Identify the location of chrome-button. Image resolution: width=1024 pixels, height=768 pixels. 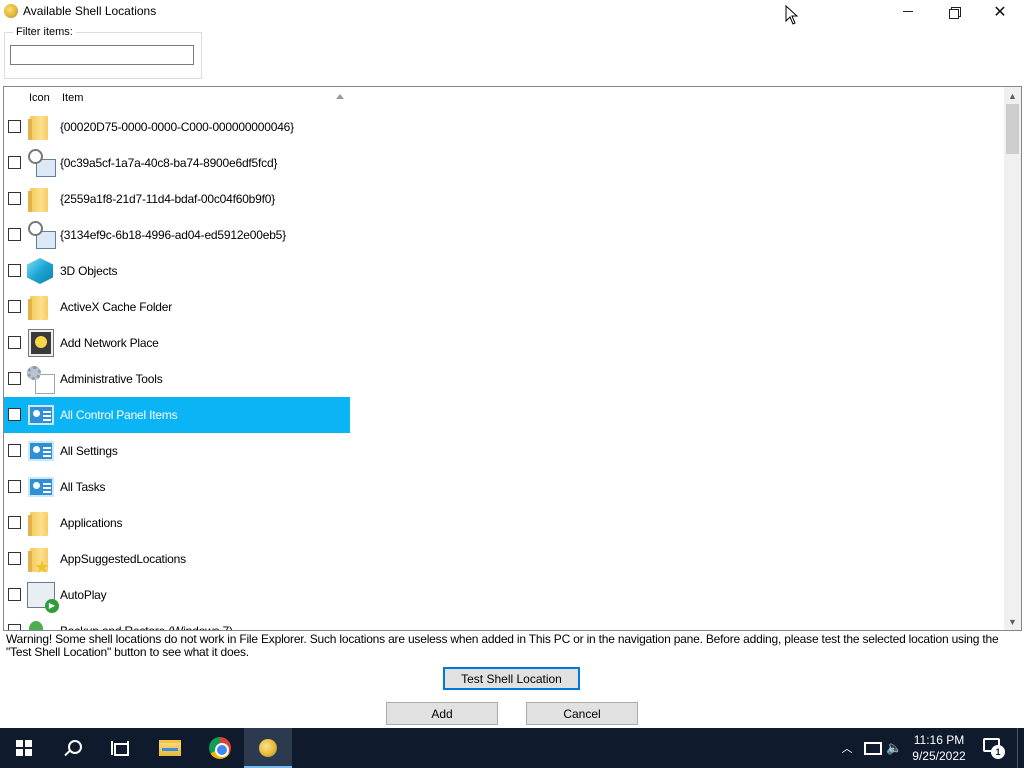
(220, 748).